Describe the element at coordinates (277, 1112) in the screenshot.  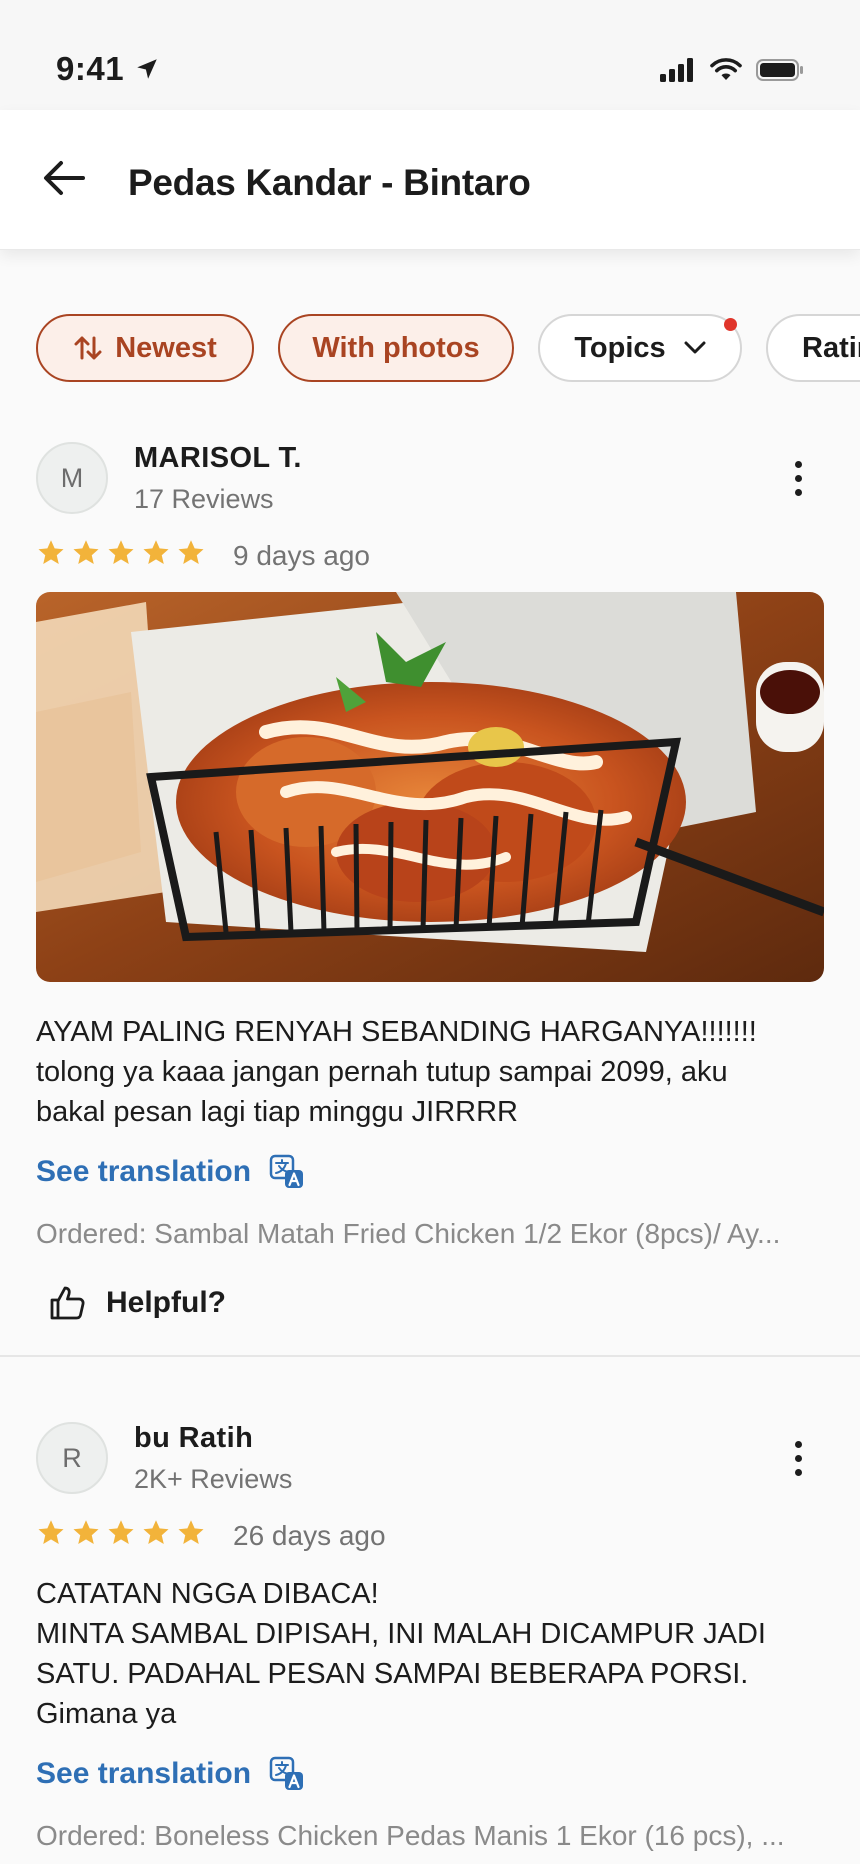
I see `review-text-line: bakal pesan lagi tiap minggu JIRRRR` at that location.